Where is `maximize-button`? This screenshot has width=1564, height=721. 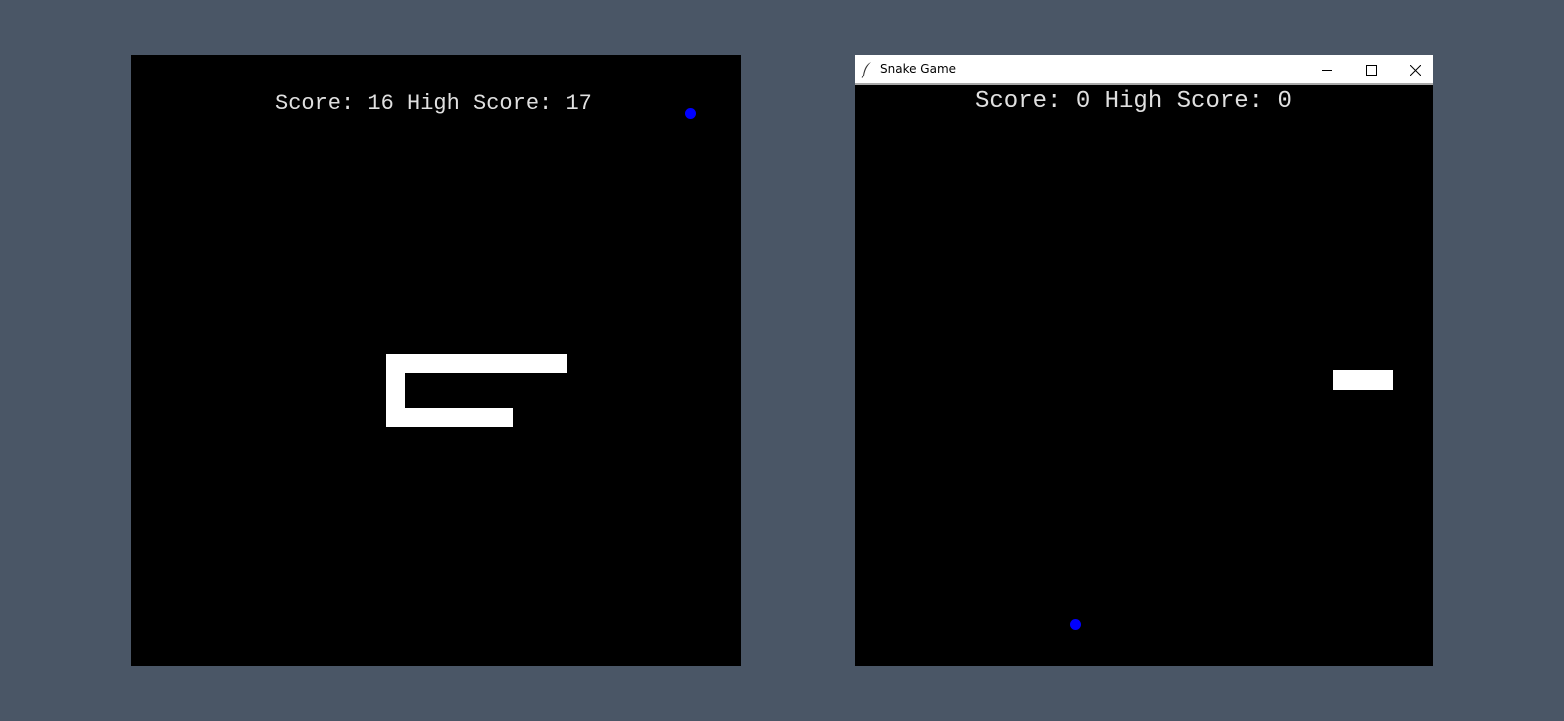
maximize-button is located at coordinates (1371, 70).